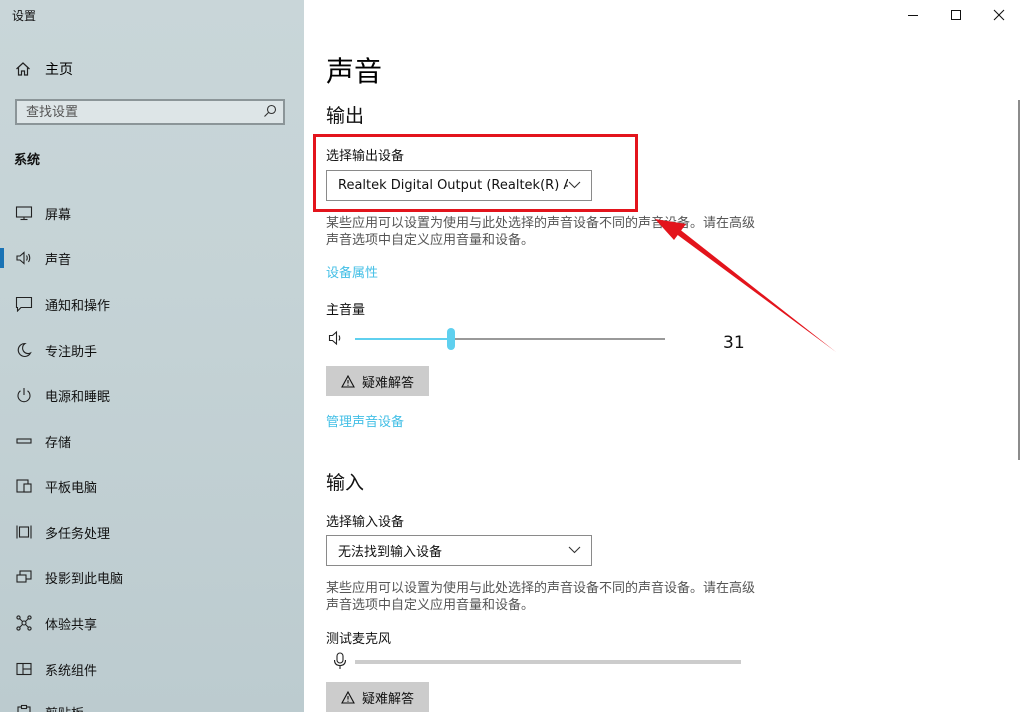 The width and height of the screenshot is (1021, 712). Describe the element at coordinates (24, 395) in the screenshot. I see `power-icon` at that location.